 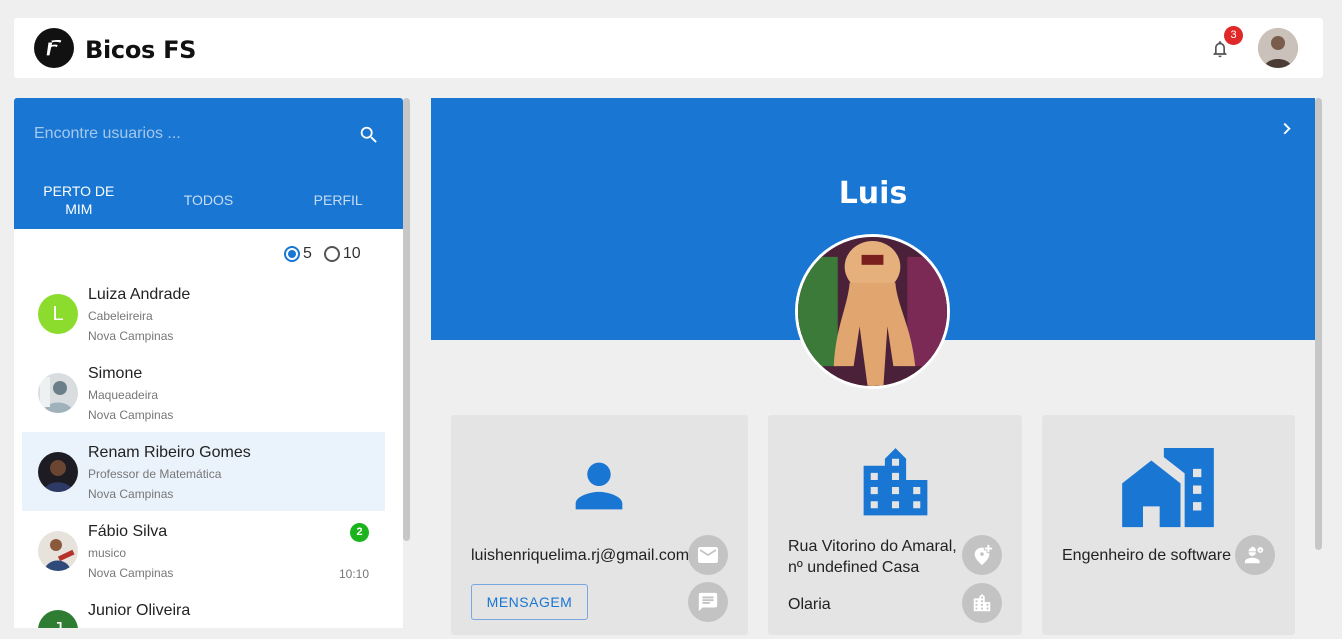 What do you see at coordinates (115, 373) in the screenshot?
I see `user-name: Simone` at bounding box center [115, 373].